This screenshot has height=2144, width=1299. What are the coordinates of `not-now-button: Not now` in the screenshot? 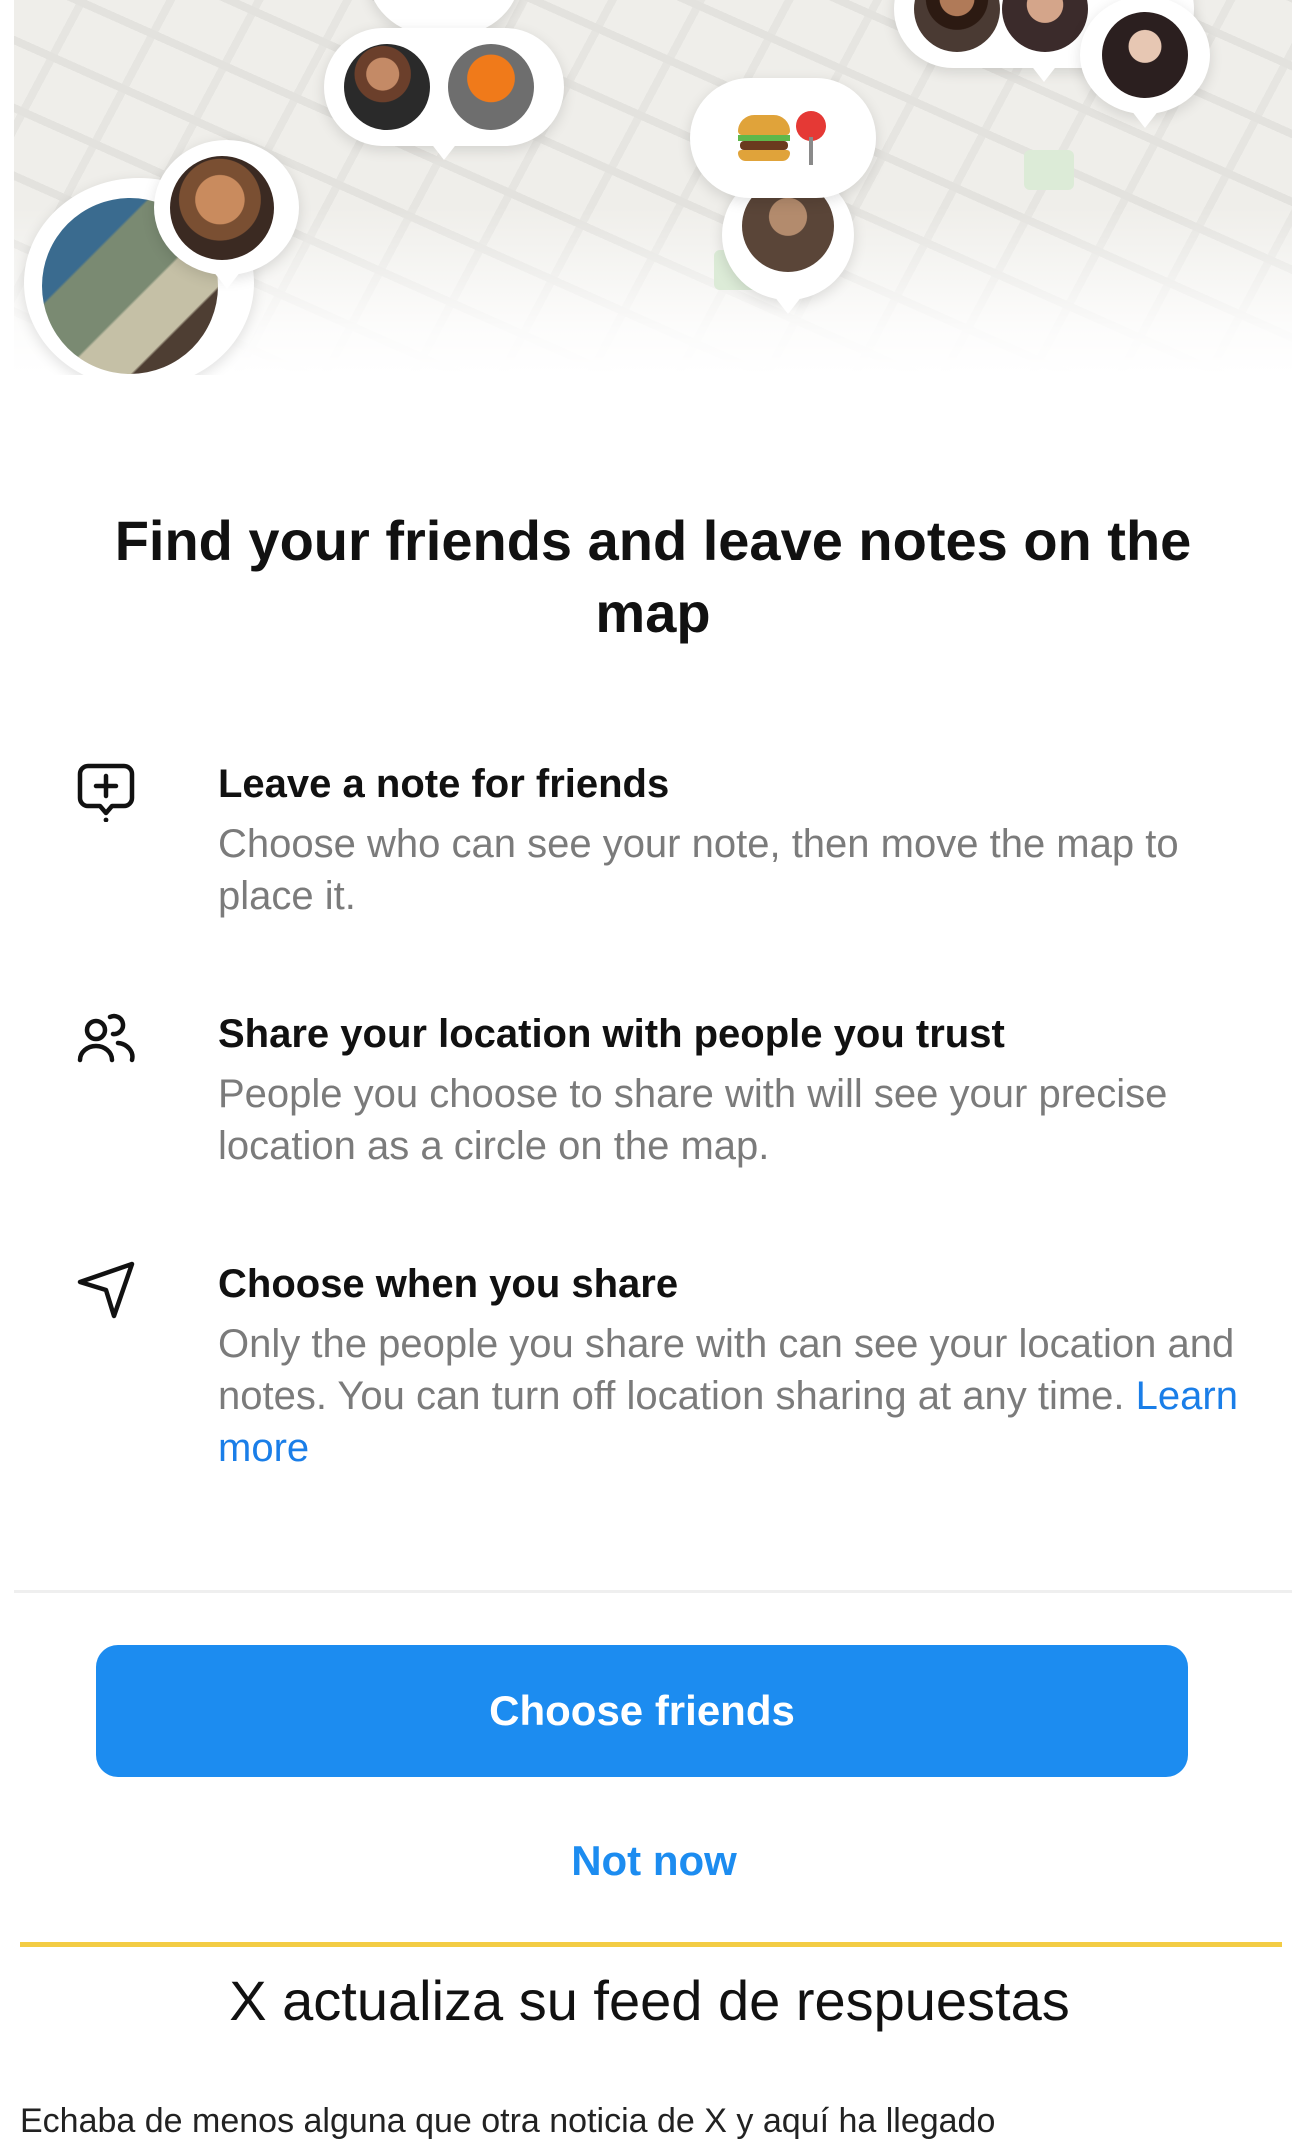 It's located at (654, 1861).